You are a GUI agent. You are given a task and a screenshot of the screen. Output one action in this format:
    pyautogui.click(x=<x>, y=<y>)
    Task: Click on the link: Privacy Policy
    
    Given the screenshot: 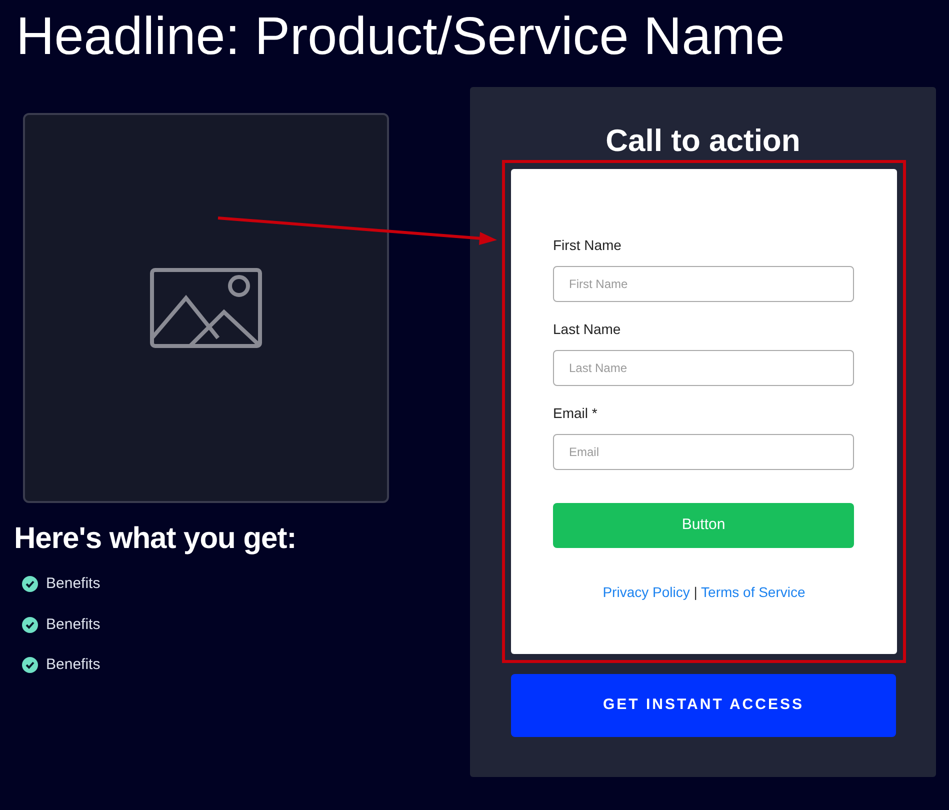 What is the action you would take?
    pyautogui.click(x=646, y=592)
    